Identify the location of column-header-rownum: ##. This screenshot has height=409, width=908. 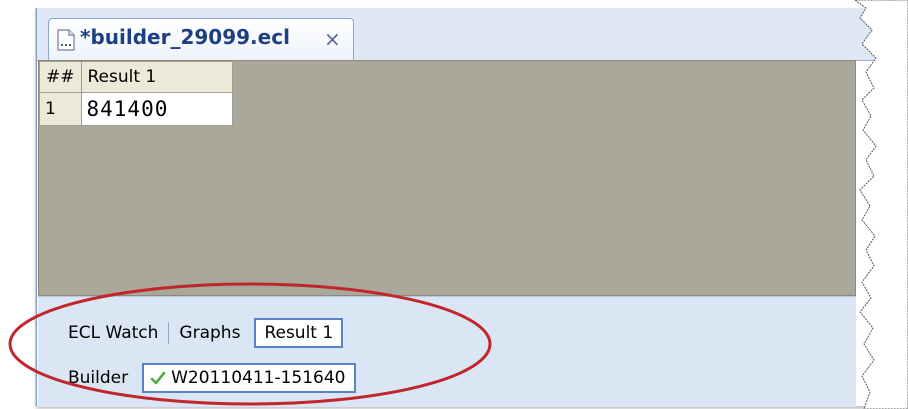
(60, 77).